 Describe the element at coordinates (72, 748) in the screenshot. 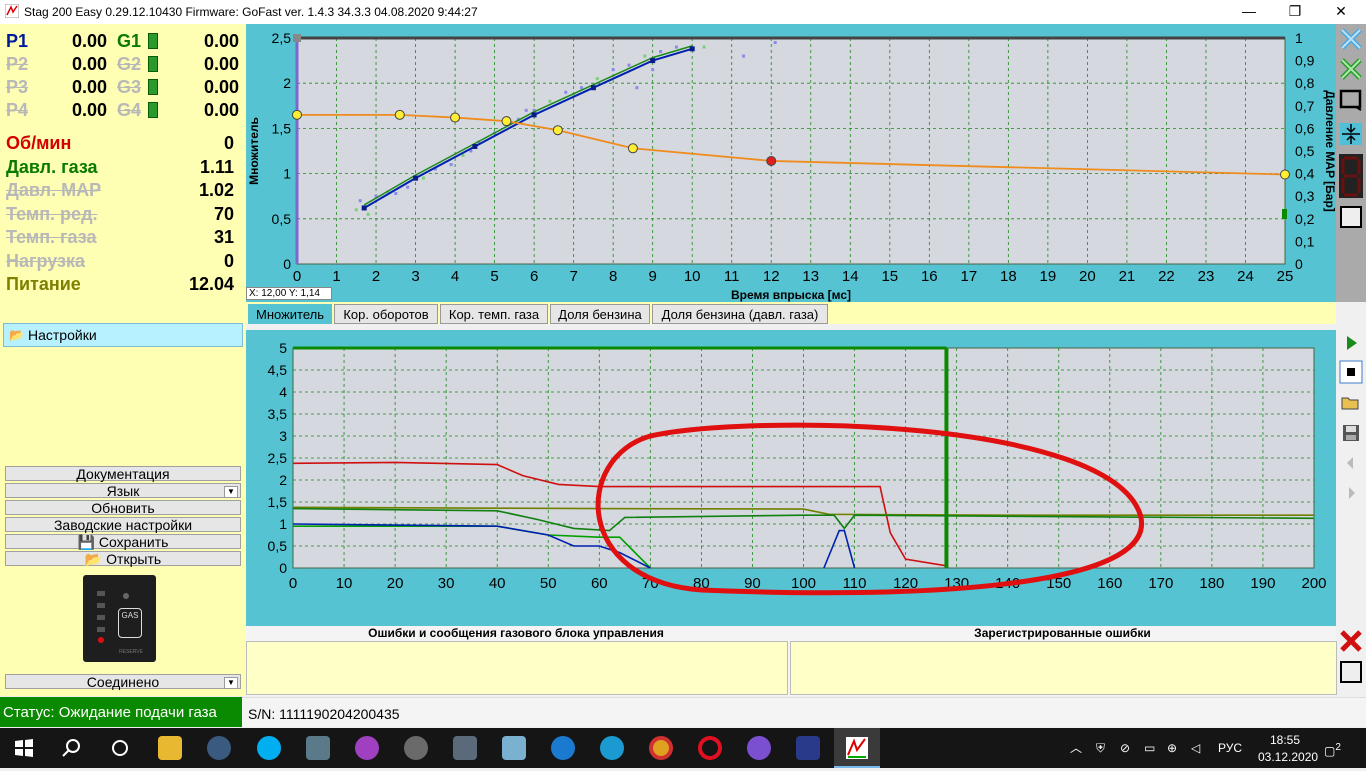

I see `search-icon` at that location.